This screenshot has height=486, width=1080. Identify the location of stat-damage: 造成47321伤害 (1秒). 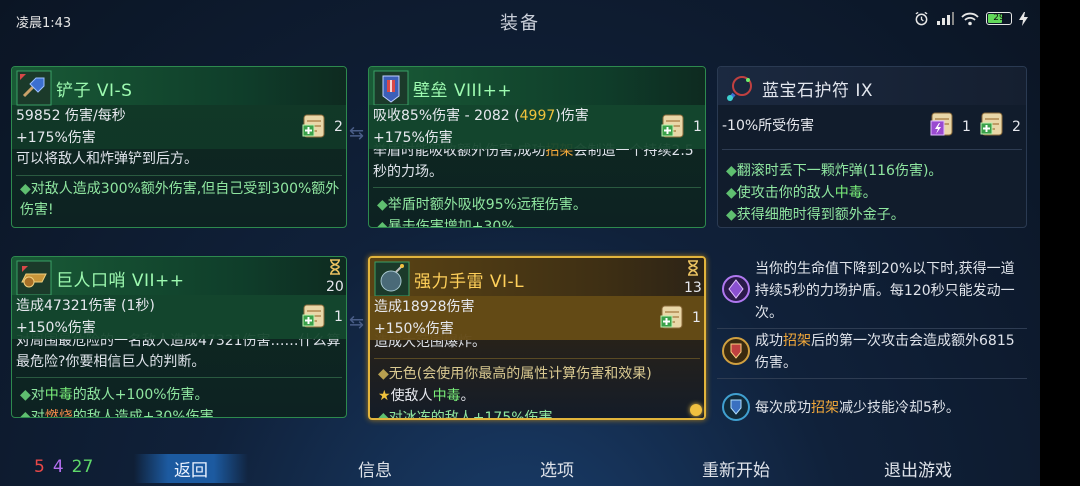
(85, 306).